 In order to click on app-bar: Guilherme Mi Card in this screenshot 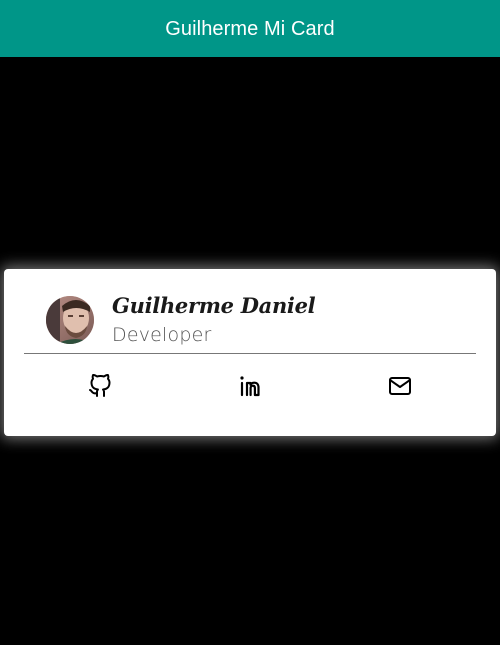, I will do `click(250, 28)`.